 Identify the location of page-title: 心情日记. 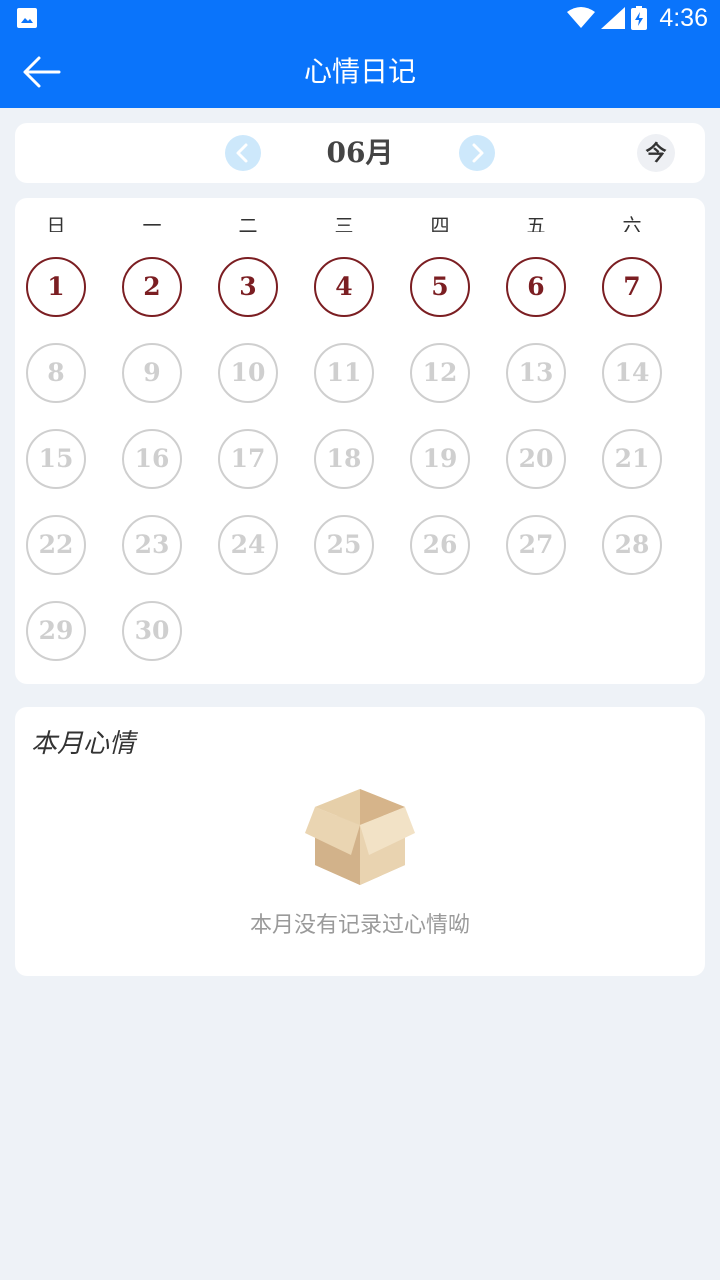
(359, 71).